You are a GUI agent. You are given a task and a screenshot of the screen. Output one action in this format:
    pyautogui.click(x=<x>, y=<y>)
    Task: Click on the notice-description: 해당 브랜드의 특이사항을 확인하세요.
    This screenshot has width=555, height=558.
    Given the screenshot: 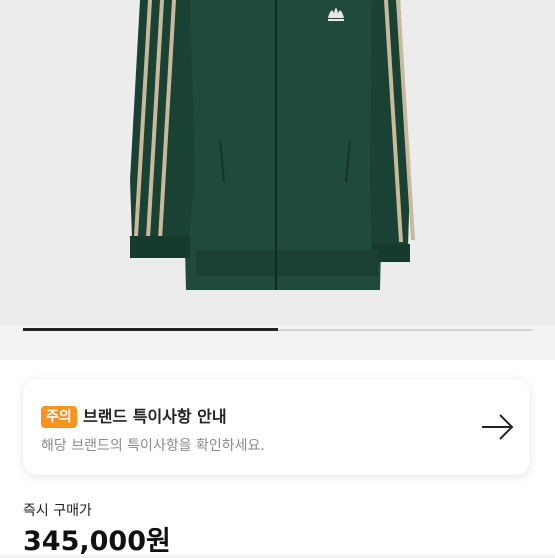 What is the action you would take?
    pyautogui.click(x=153, y=446)
    